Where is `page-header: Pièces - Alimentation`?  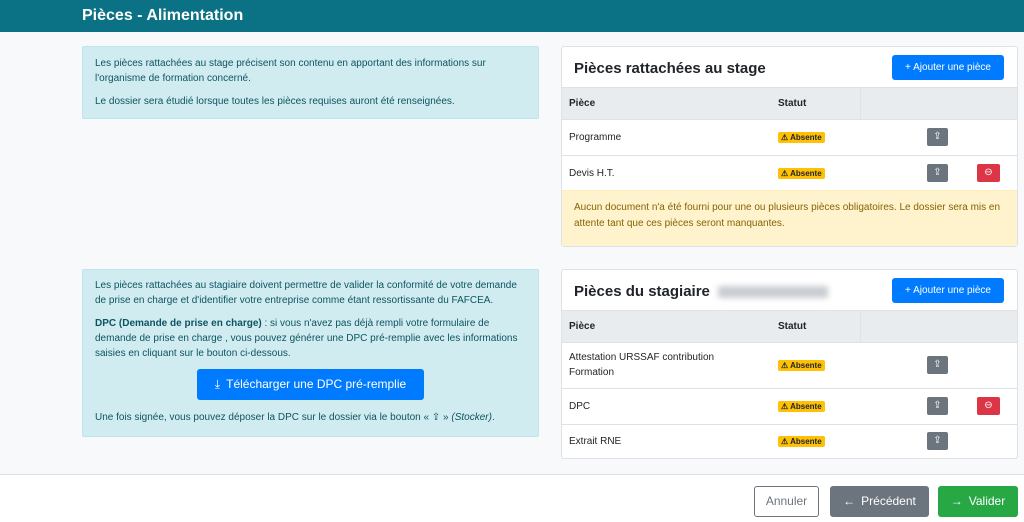 page-header: Pièces - Alimentation is located at coordinates (512, 16).